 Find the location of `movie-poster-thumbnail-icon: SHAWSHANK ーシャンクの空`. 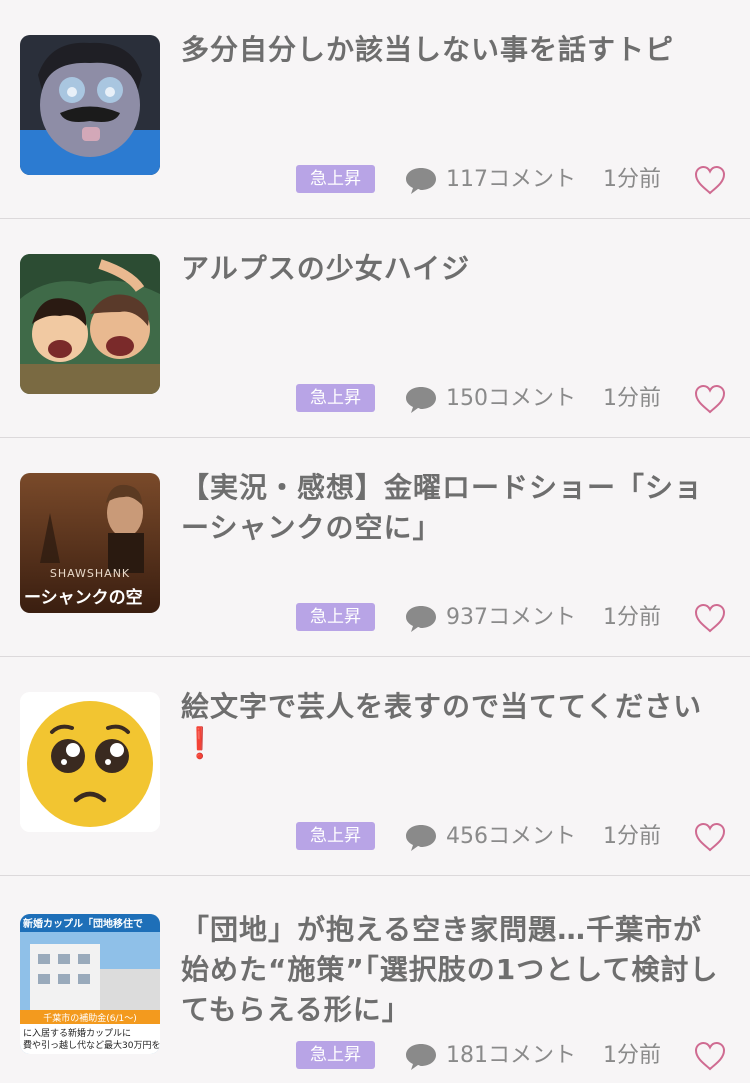

movie-poster-thumbnail-icon: SHAWSHANK ーシャンクの空 is located at coordinates (90, 543).